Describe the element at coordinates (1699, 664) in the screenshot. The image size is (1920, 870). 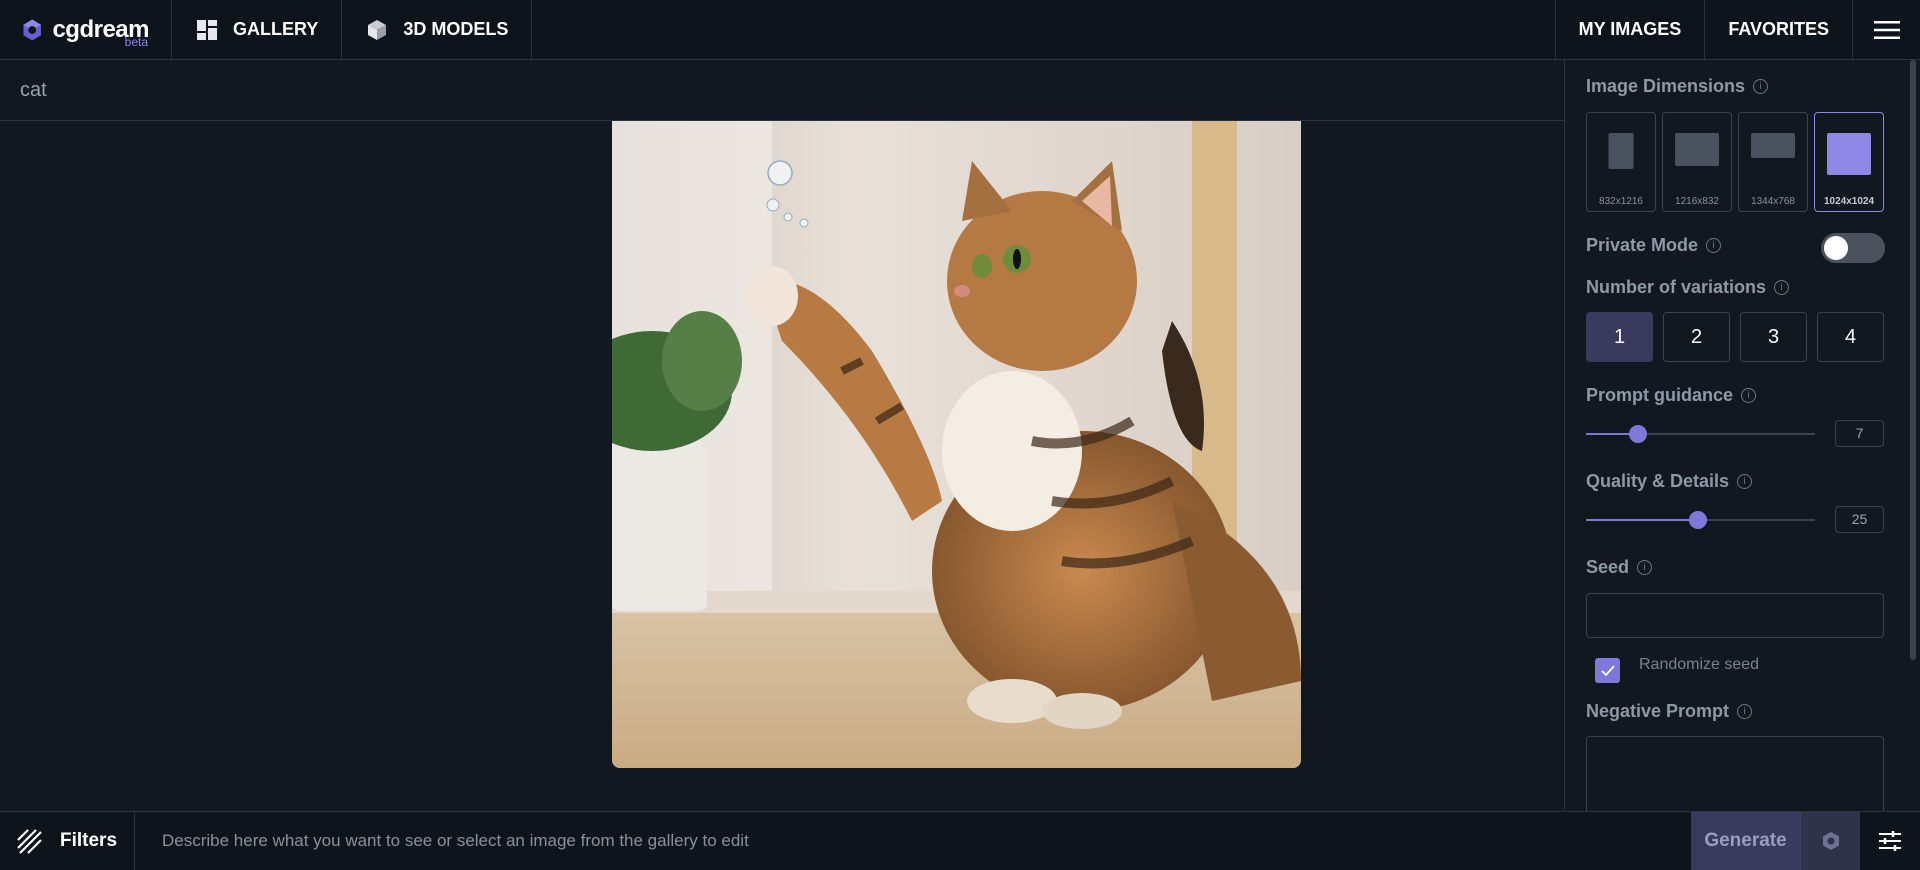
I see `randomize-seed-label: Randomize seed` at that location.